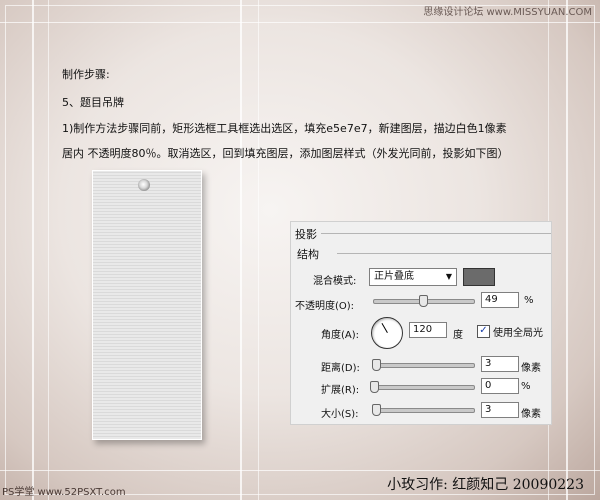 The height and width of the screenshot is (500, 600). Describe the element at coordinates (422, 387) in the screenshot. I see `spread-slider` at that location.